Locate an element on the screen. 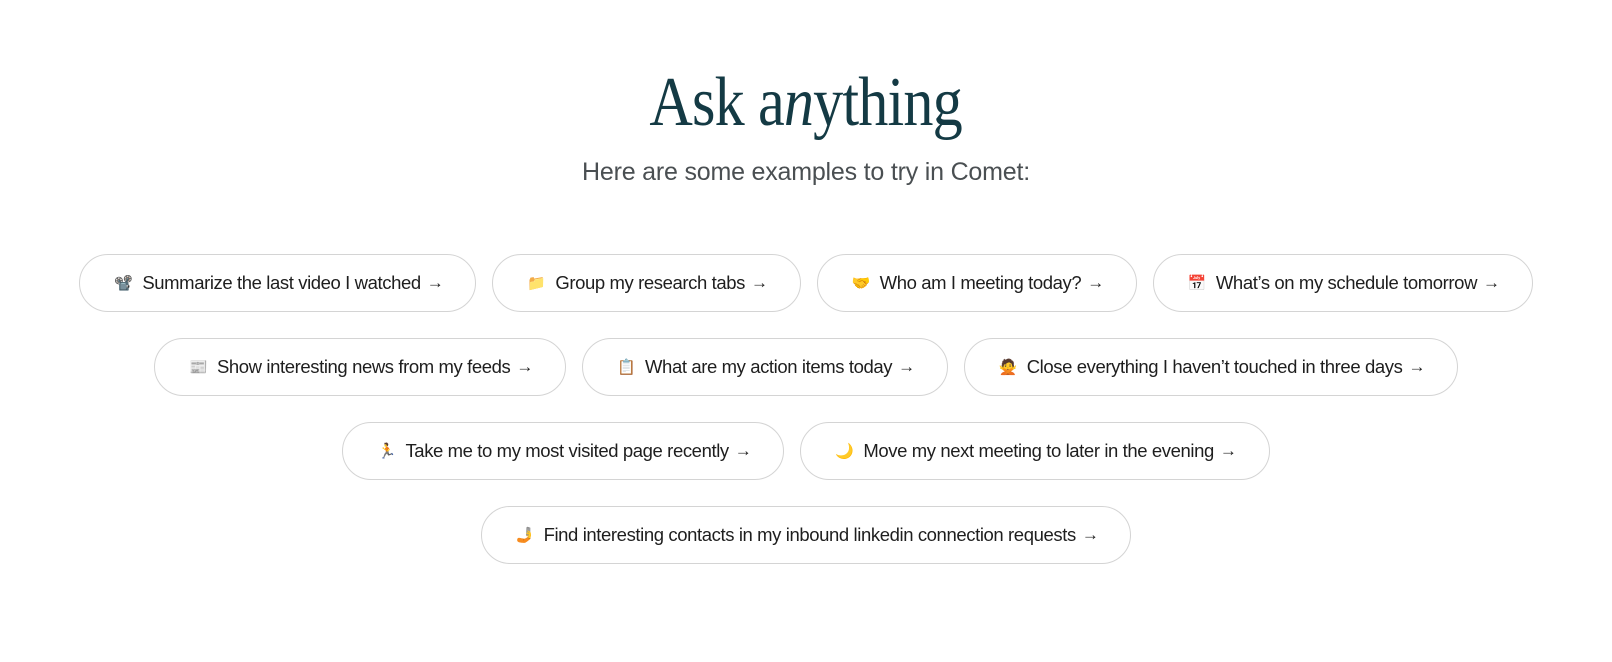 This screenshot has height=662, width=1612. page-subtitle: Here are some examples to try in Comet: is located at coordinates (806, 172).